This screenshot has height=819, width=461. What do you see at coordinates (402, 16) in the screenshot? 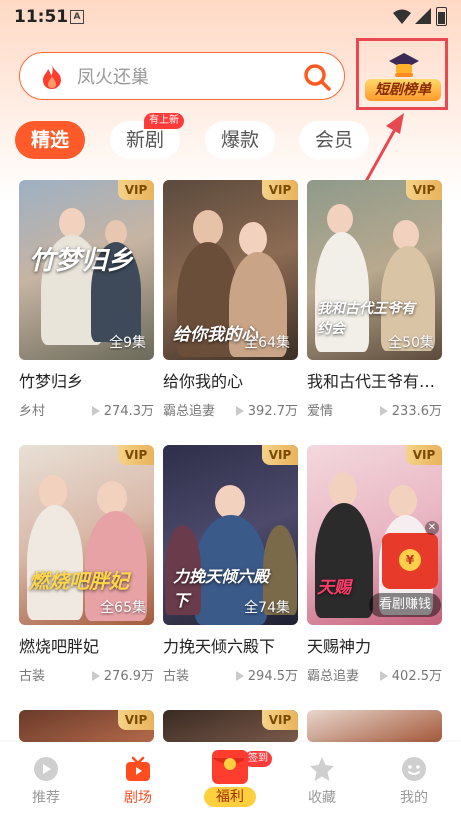
I see `wifi-icon` at bounding box center [402, 16].